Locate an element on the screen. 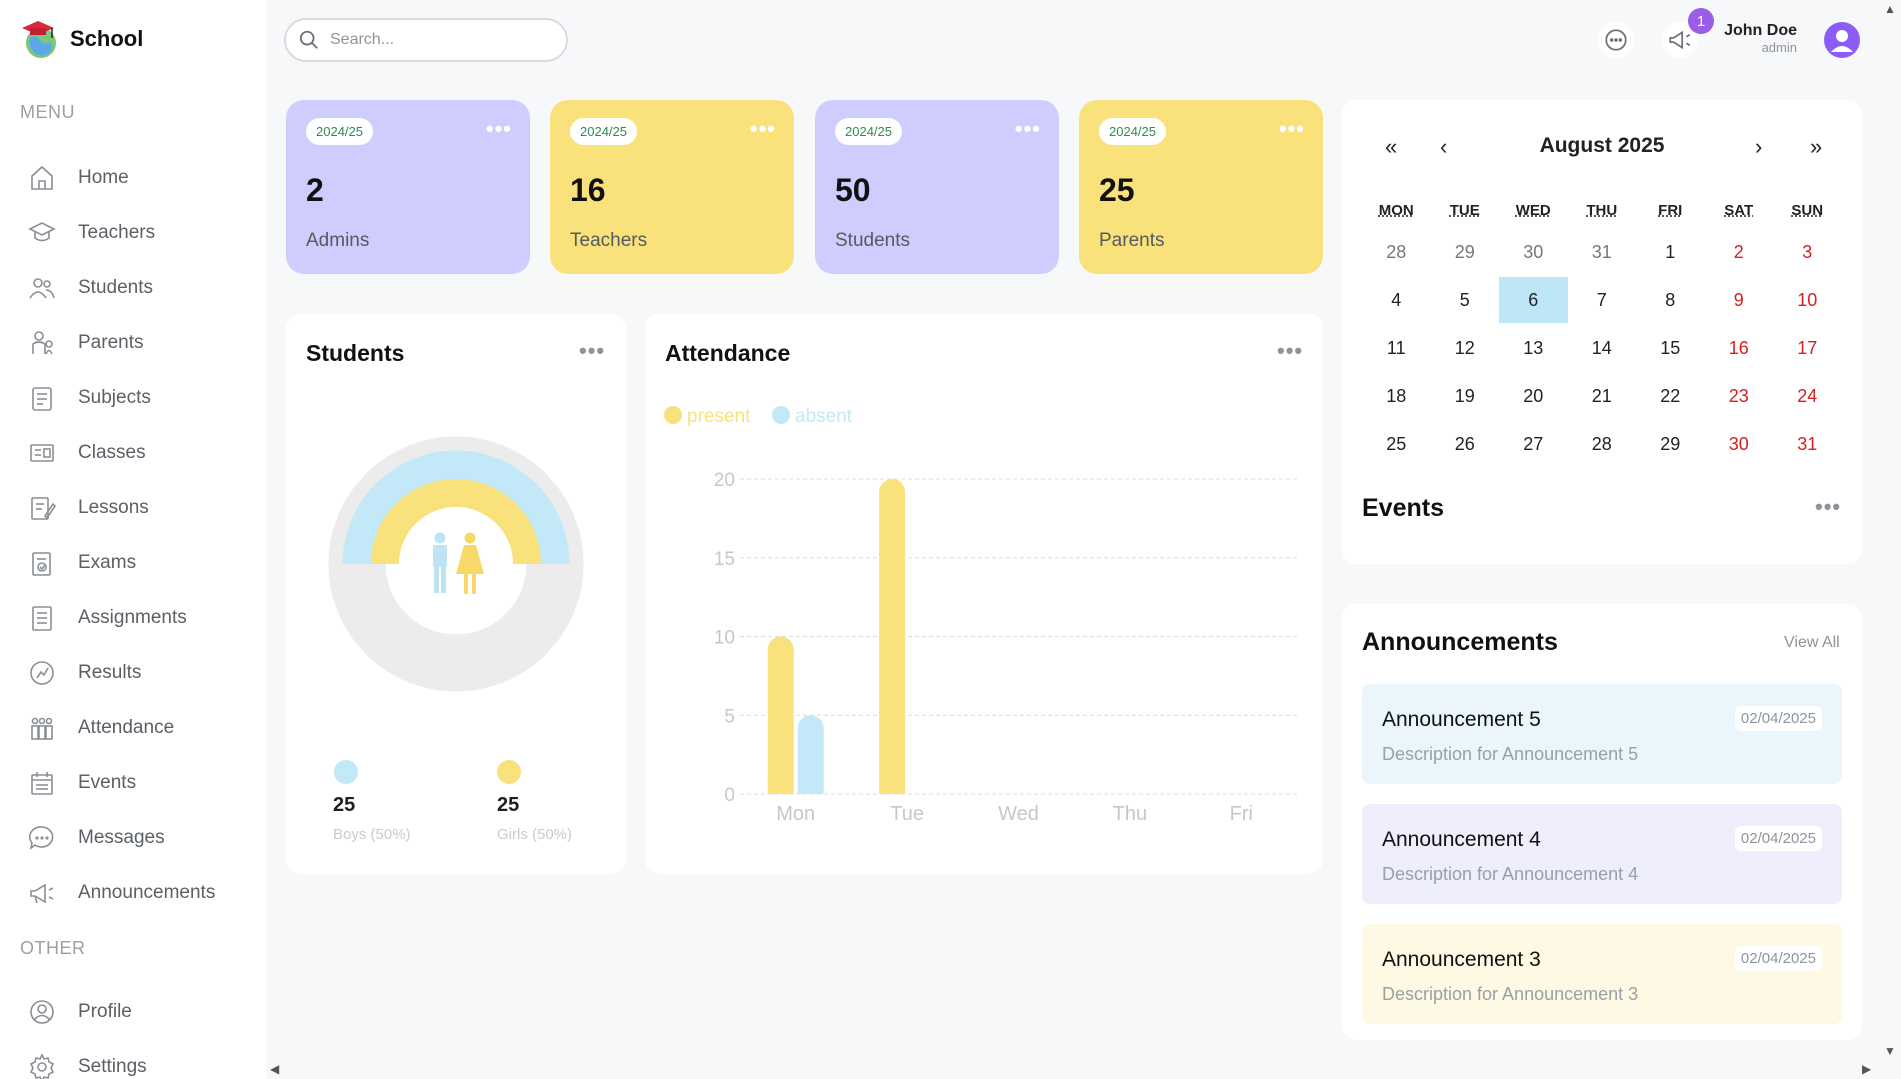 Image resolution: width=1901 pixels, height=1079 pixels. y-tick-label: 20 is located at coordinates (724, 480).